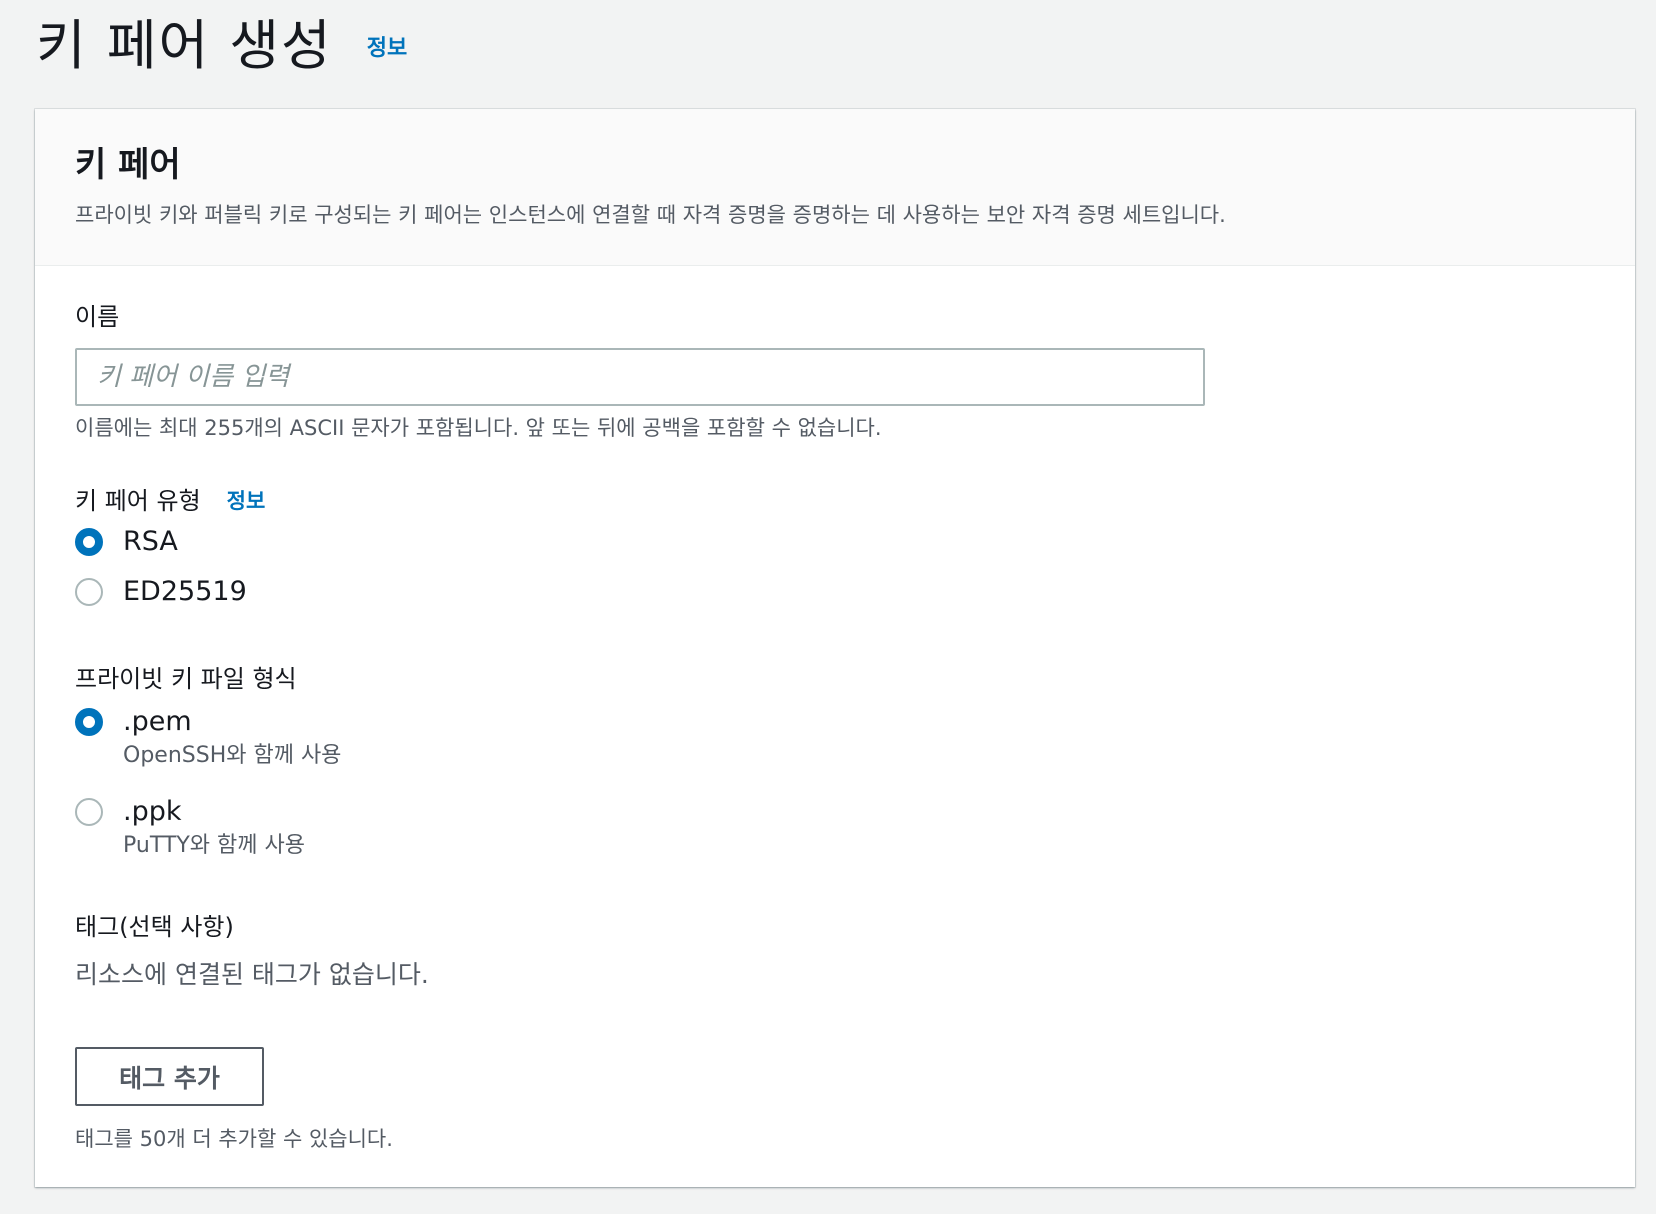 The image size is (1656, 1214). Describe the element at coordinates (128, 165) in the screenshot. I see `panel-title: 키 페어` at that location.